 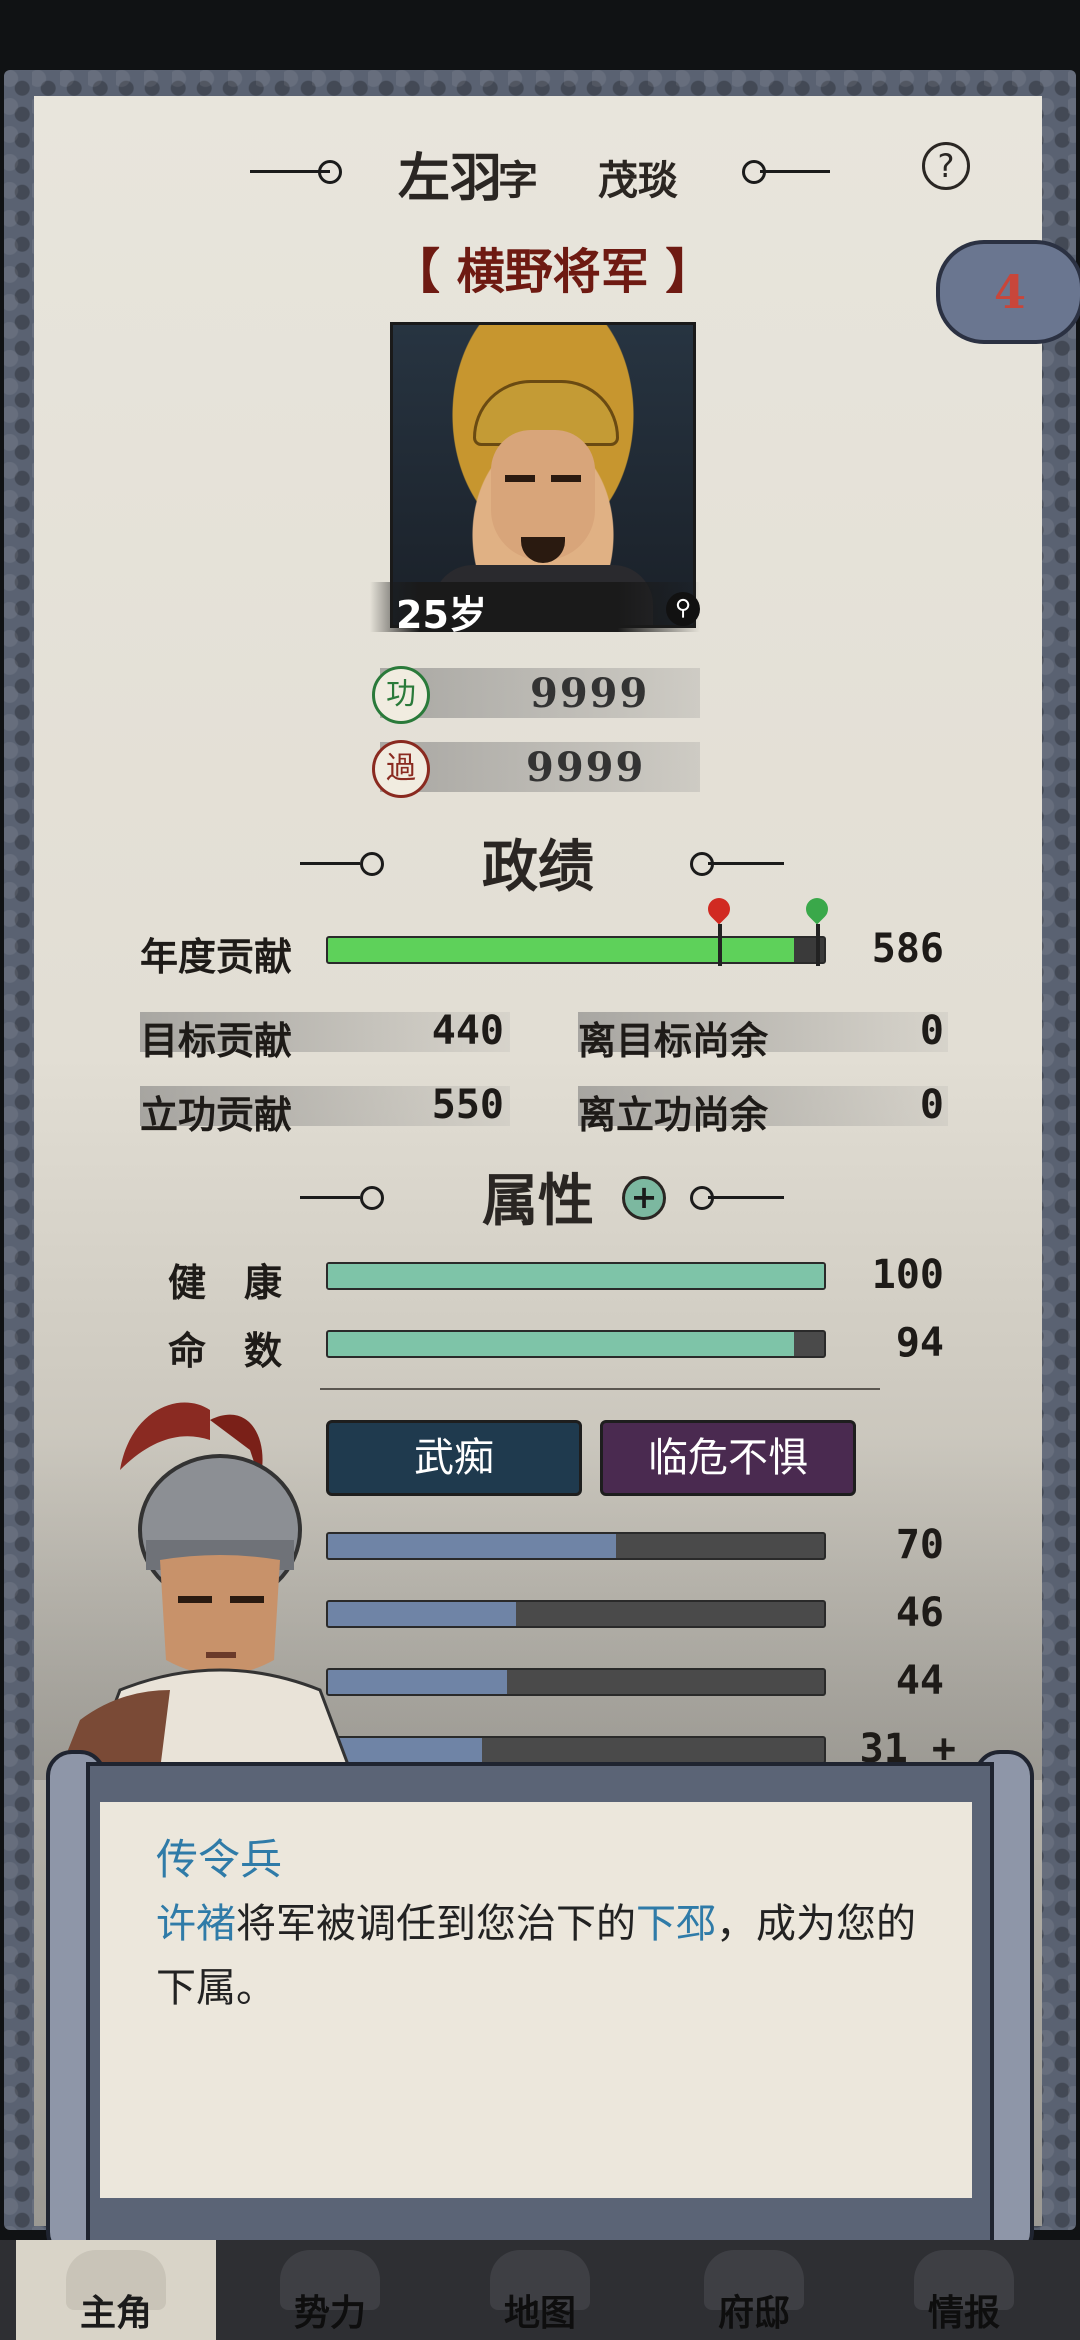 What do you see at coordinates (600, 1389) in the screenshot?
I see `divider` at bounding box center [600, 1389].